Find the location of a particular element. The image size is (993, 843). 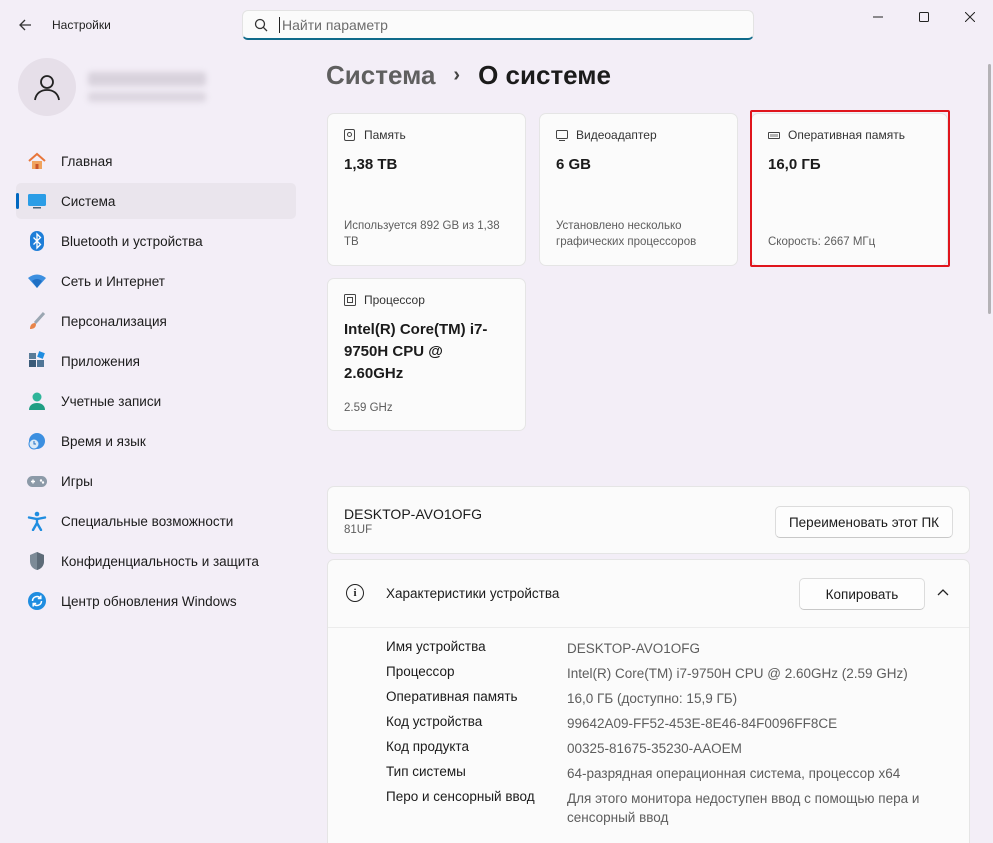

sidebar-item-label: Bluetooth и устройства is located at coordinates (132, 241).